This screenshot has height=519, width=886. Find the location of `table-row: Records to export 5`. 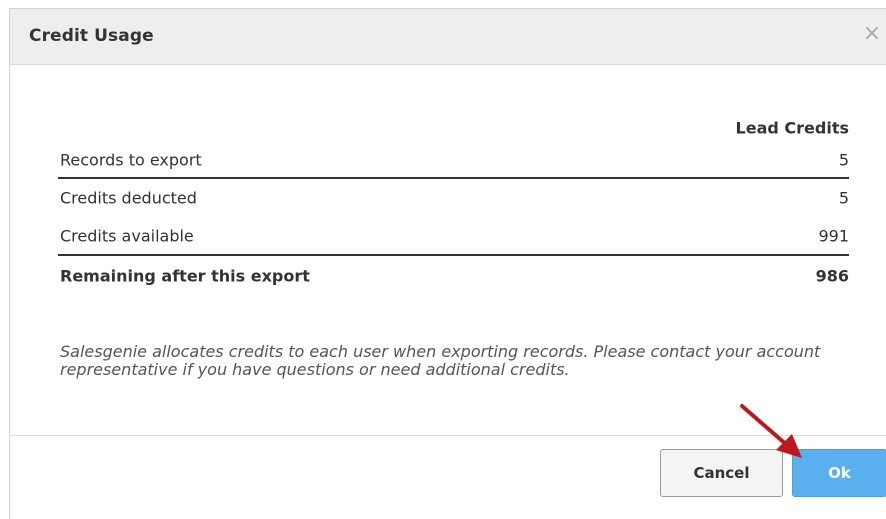

table-row: Records to export 5 is located at coordinates (453, 160).